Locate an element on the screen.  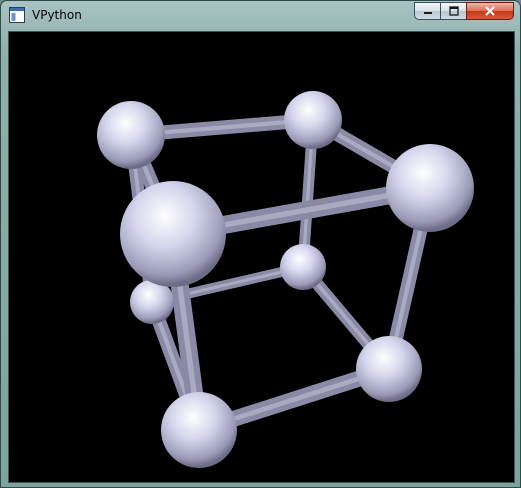
title-bar: VPython is located at coordinates (260, 16).